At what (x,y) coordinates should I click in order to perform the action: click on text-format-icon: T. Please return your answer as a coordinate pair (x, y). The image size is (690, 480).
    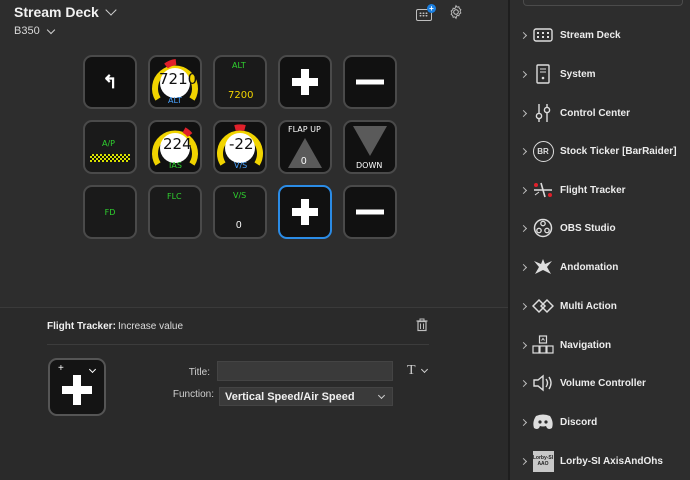
    Looking at the image, I should click on (411, 371).